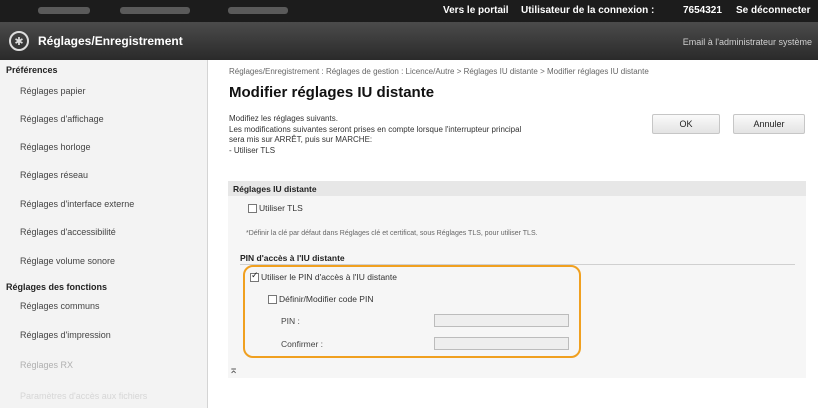 This screenshot has width=818, height=408. I want to click on pin-label: PIN :, so click(290, 321).